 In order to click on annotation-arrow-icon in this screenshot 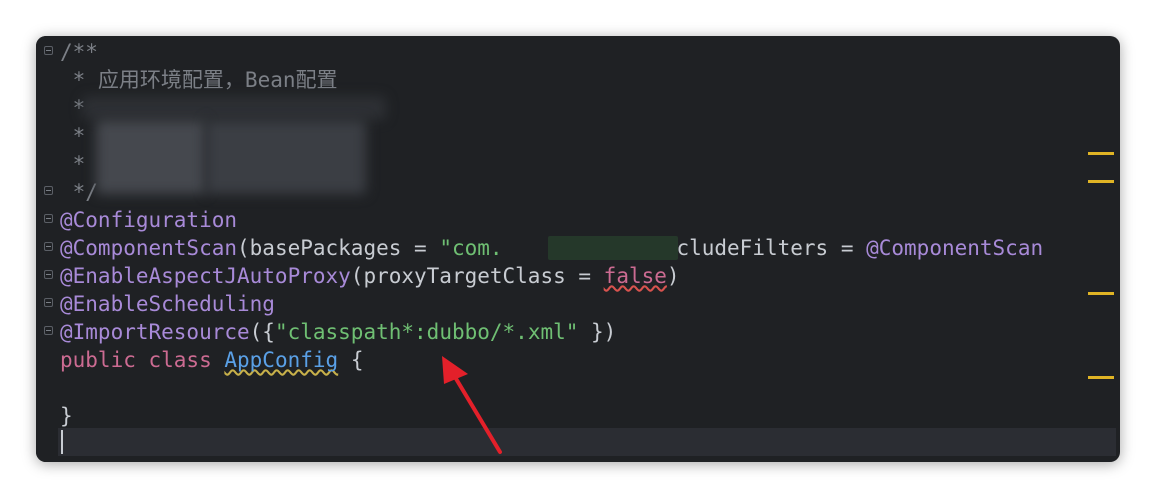, I will do `click(472, 405)`.